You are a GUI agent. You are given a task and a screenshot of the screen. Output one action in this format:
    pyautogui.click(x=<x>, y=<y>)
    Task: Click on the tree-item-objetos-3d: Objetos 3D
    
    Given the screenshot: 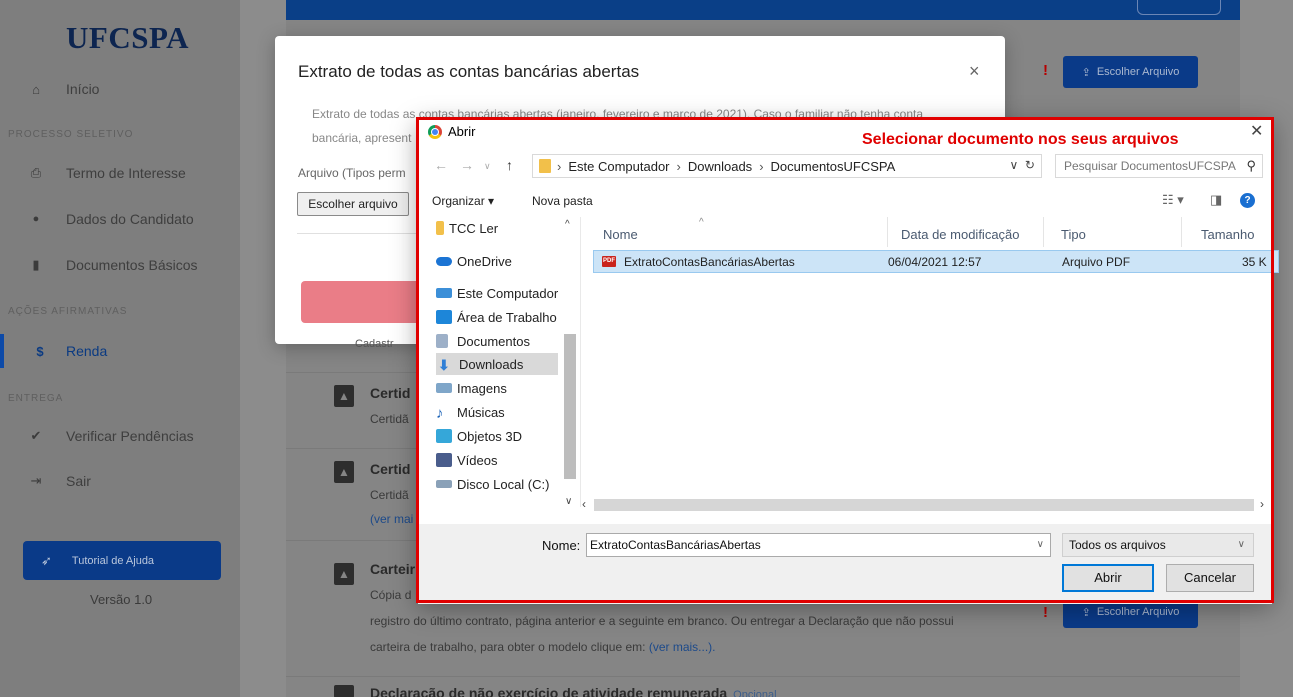 What is the action you would take?
    pyautogui.click(x=479, y=436)
    